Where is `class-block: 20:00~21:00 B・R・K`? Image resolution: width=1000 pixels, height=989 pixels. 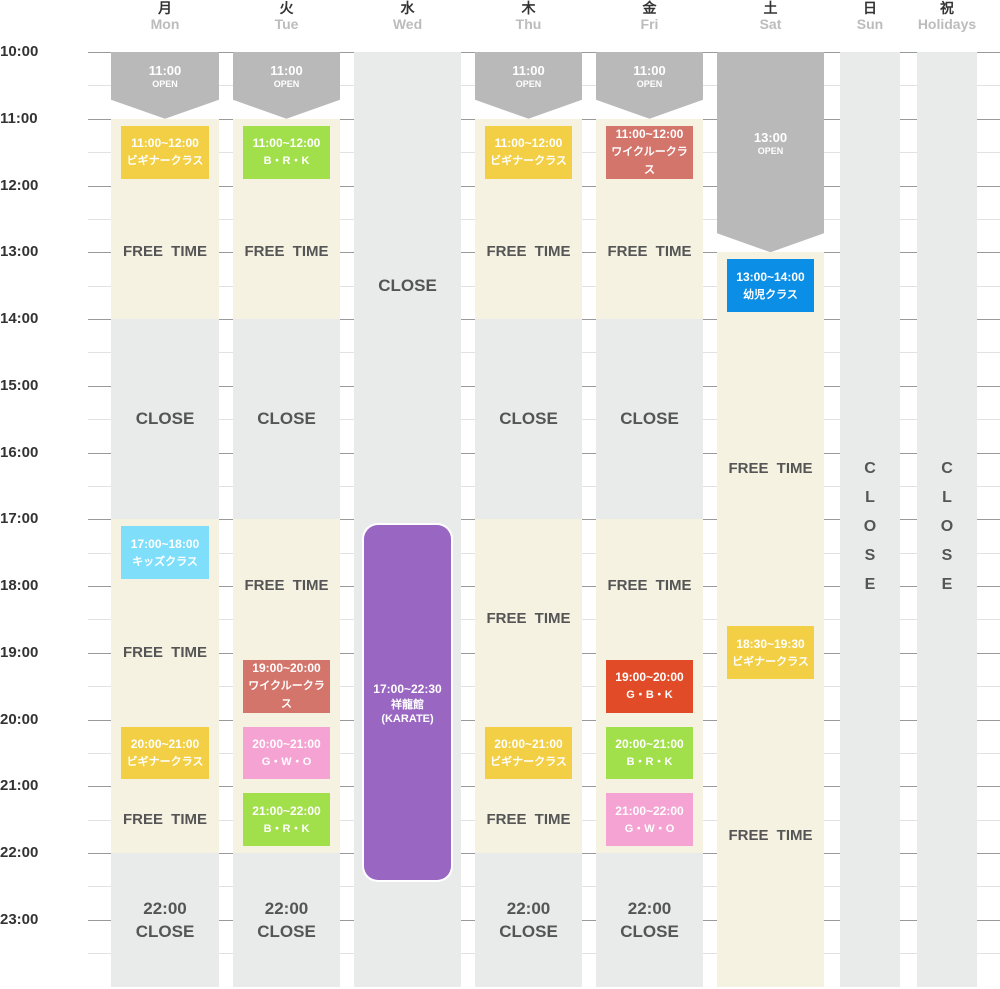 class-block: 20:00~21:00 B・R・K is located at coordinates (649, 753).